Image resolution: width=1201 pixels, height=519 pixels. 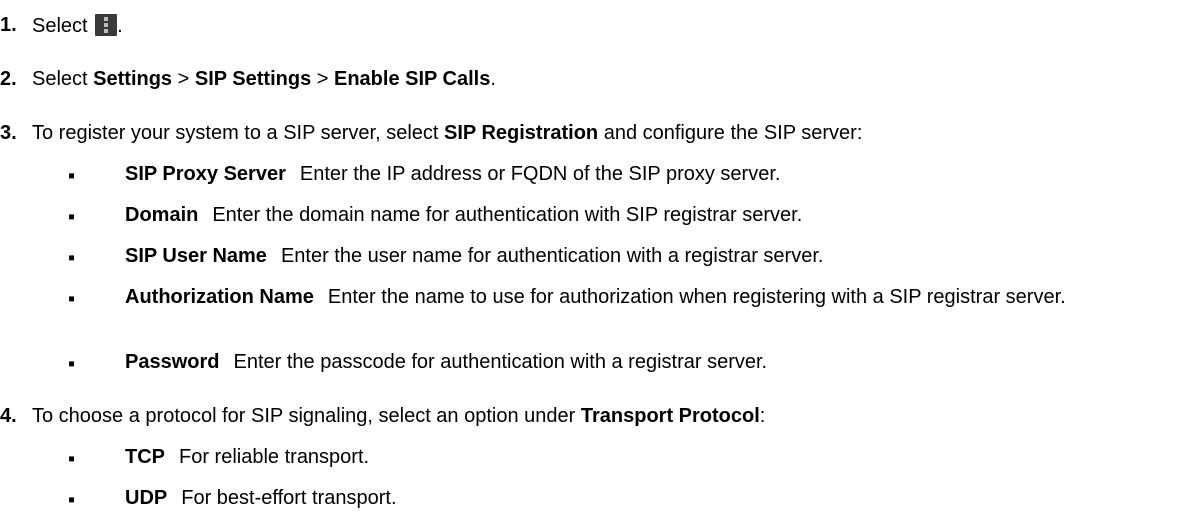 What do you see at coordinates (145, 457) in the screenshot?
I see `item-term: TCP` at bounding box center [145, 457].